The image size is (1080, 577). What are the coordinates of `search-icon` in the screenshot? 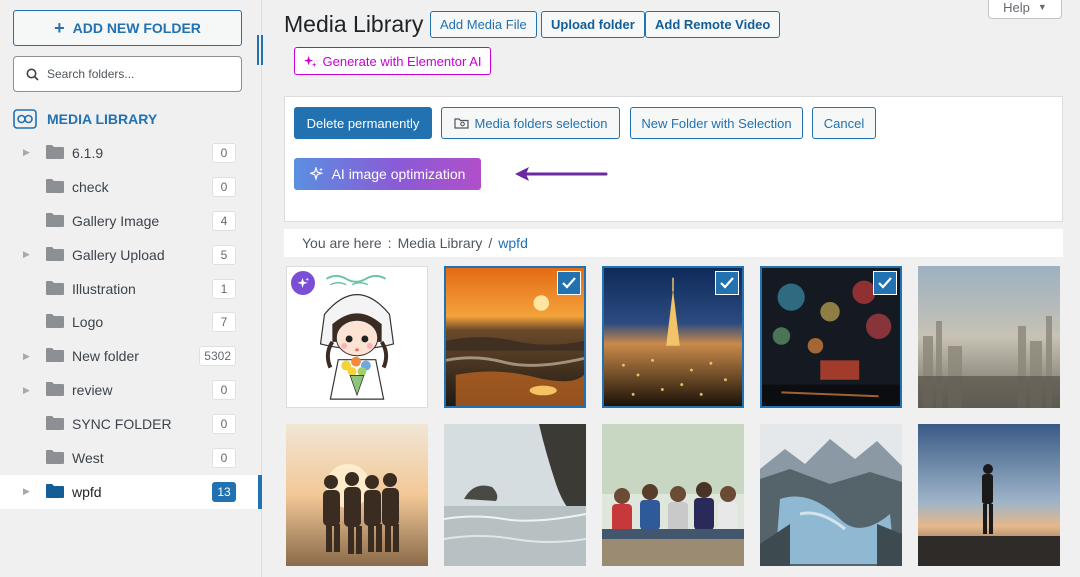 It's located at (32, 74).